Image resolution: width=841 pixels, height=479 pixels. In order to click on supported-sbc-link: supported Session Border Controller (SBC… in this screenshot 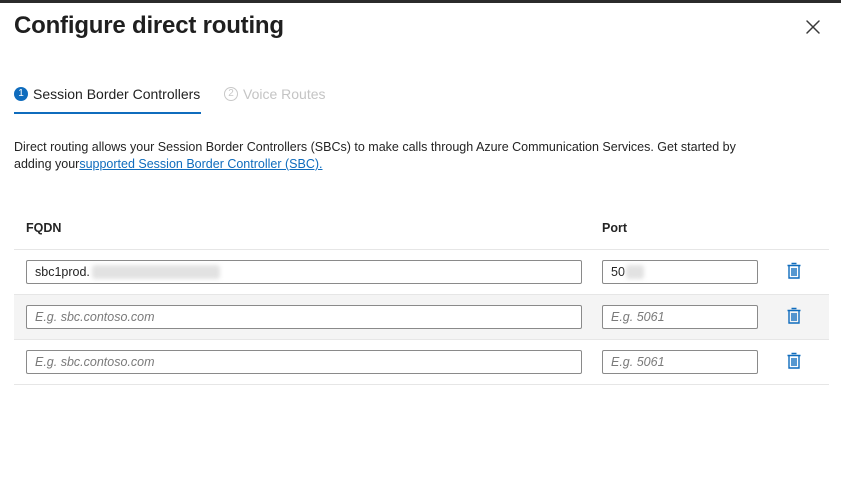, I will do `click(200, 164)`.